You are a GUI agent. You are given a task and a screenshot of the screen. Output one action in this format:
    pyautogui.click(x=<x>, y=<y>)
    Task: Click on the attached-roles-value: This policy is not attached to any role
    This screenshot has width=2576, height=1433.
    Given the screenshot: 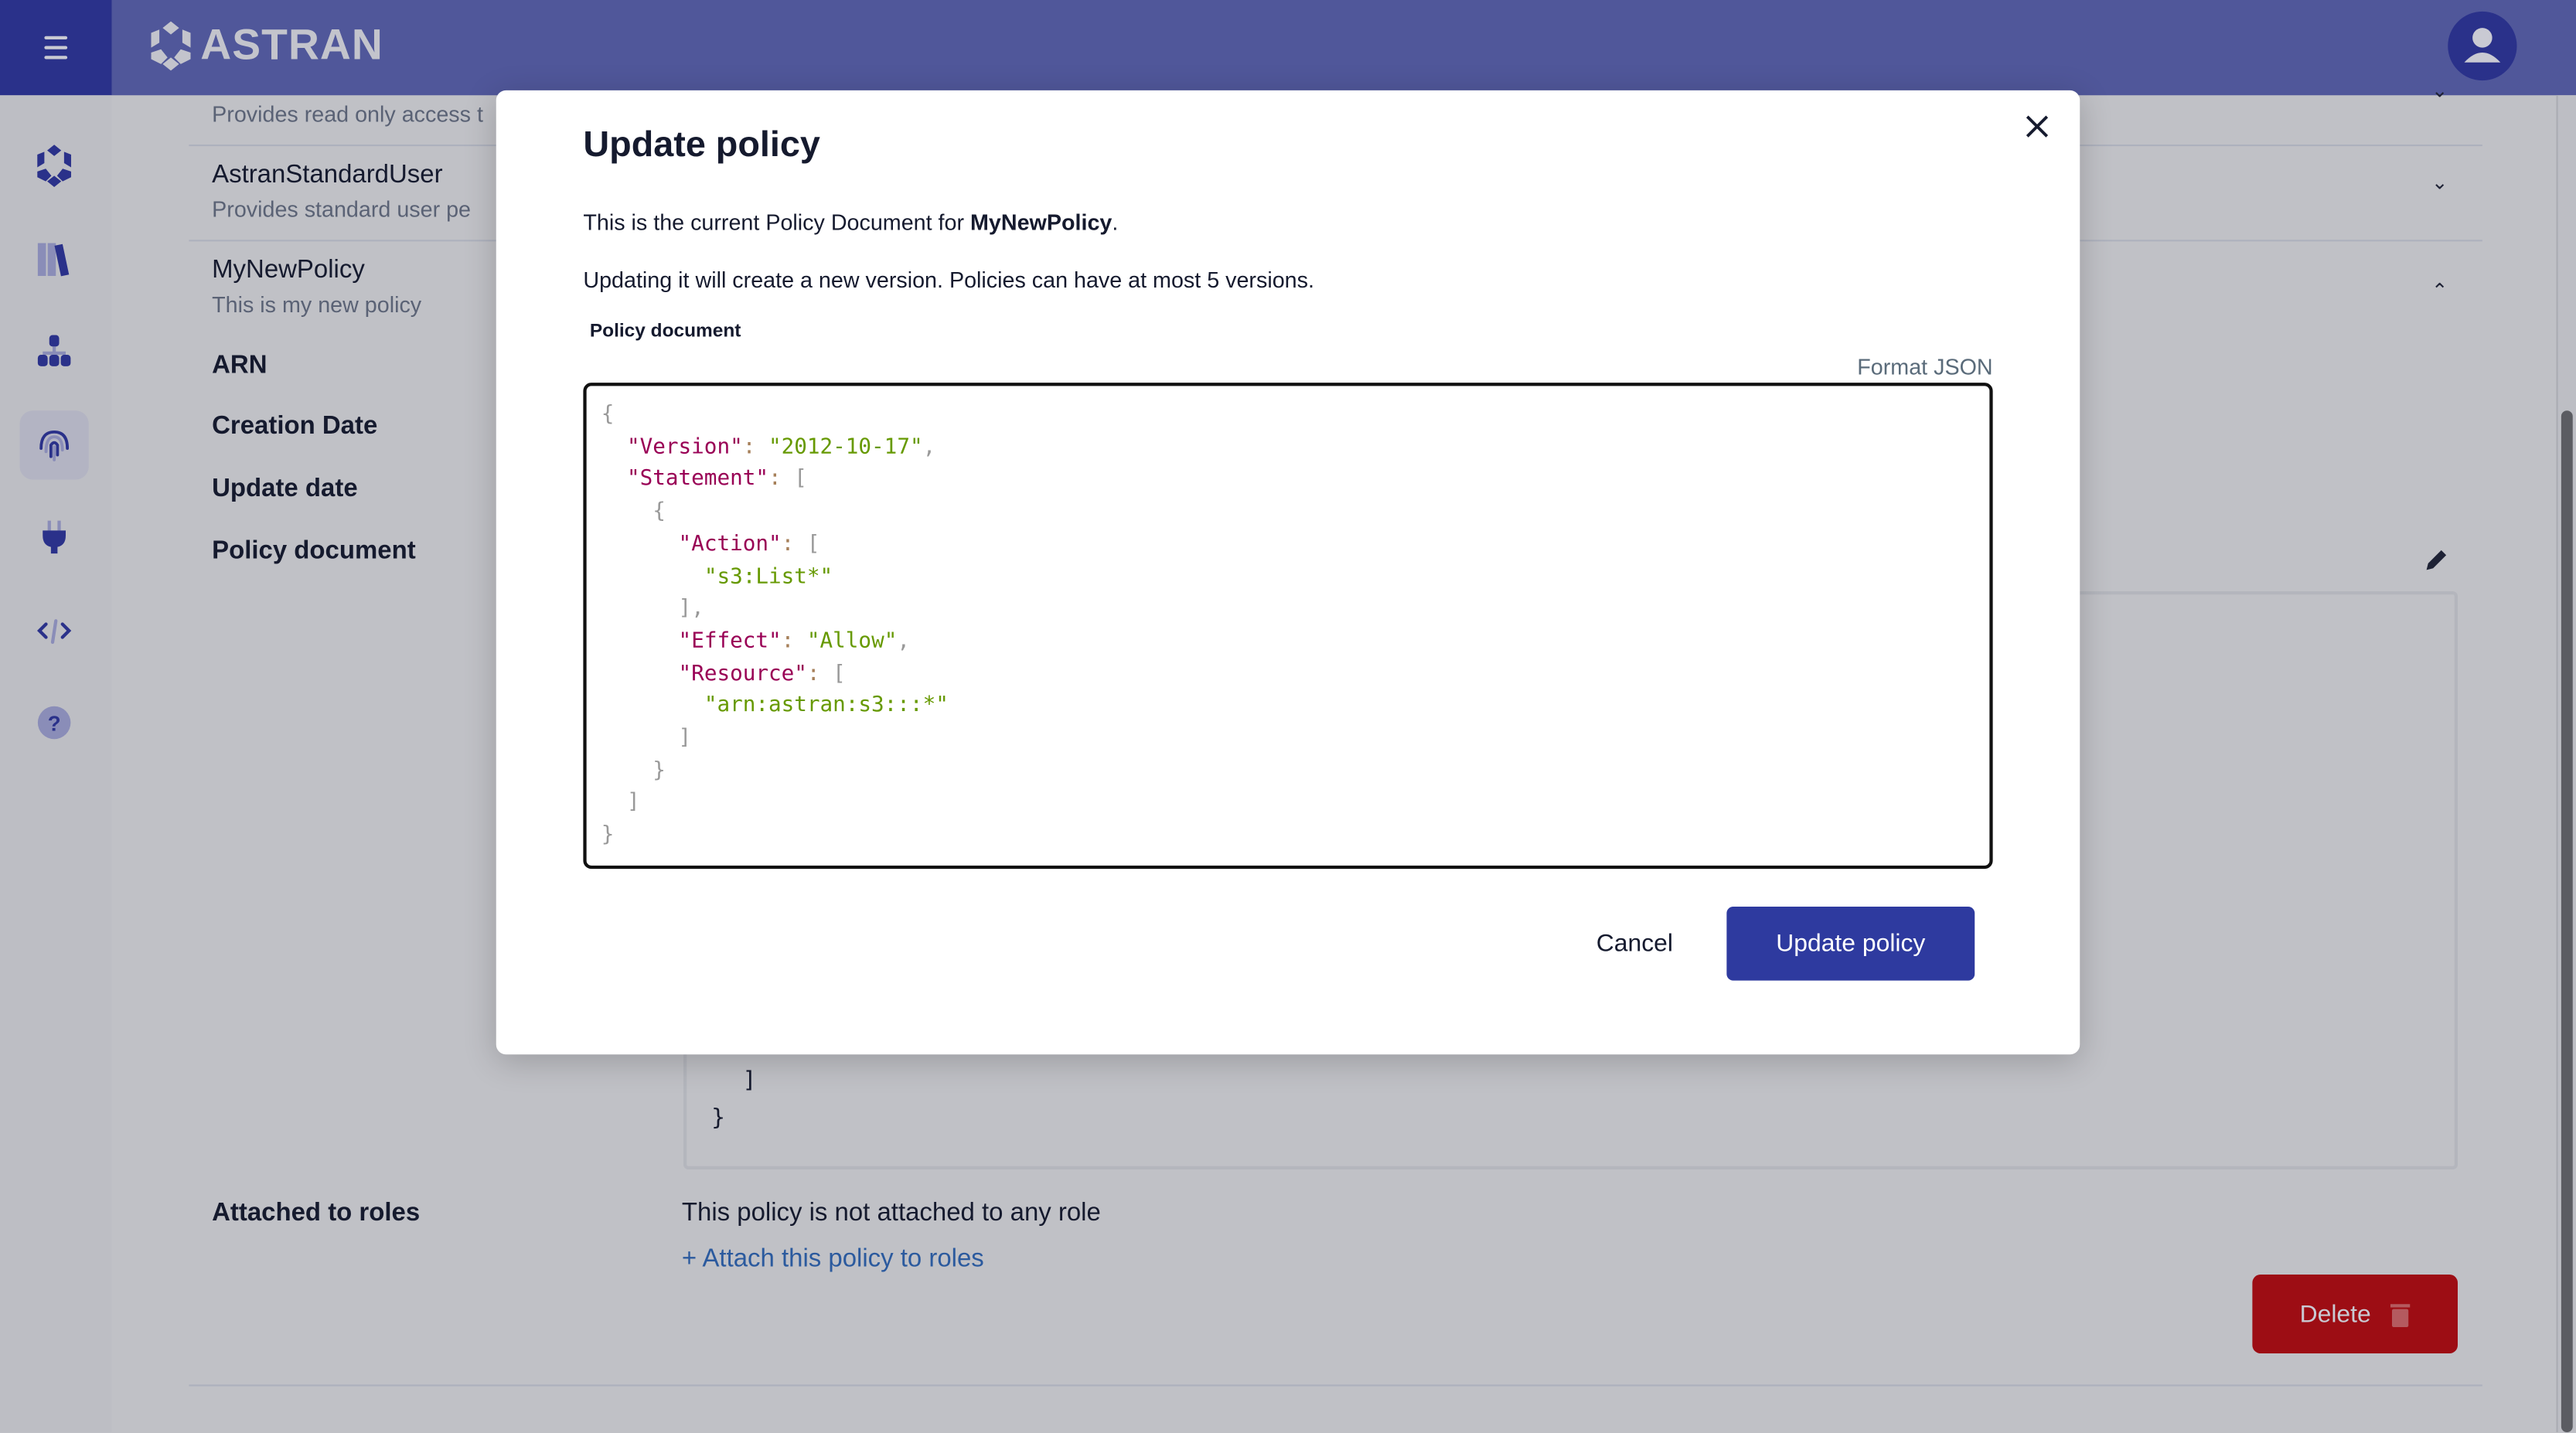 What is the action you would take?
    pyautogui.click(x=891, y=1213)
    